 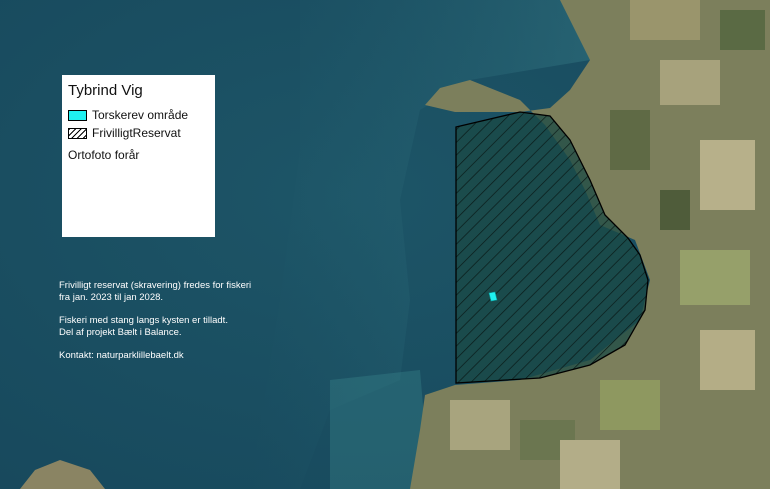 What do you see at coordinates (104, 155) in the screenshot?
I see `legend-basemap-label: Ortofoto forår` at bounding box center [104, 155].